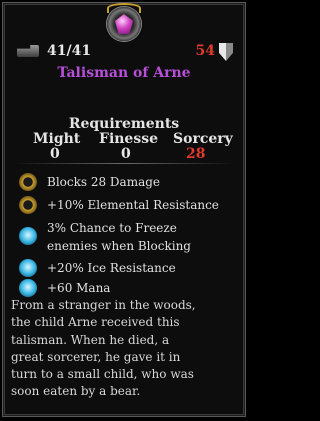  What do you see at coordinates (55, 154) in the screenshot?
I see `stat-might-value: 0` at bounding box center [55, 154].